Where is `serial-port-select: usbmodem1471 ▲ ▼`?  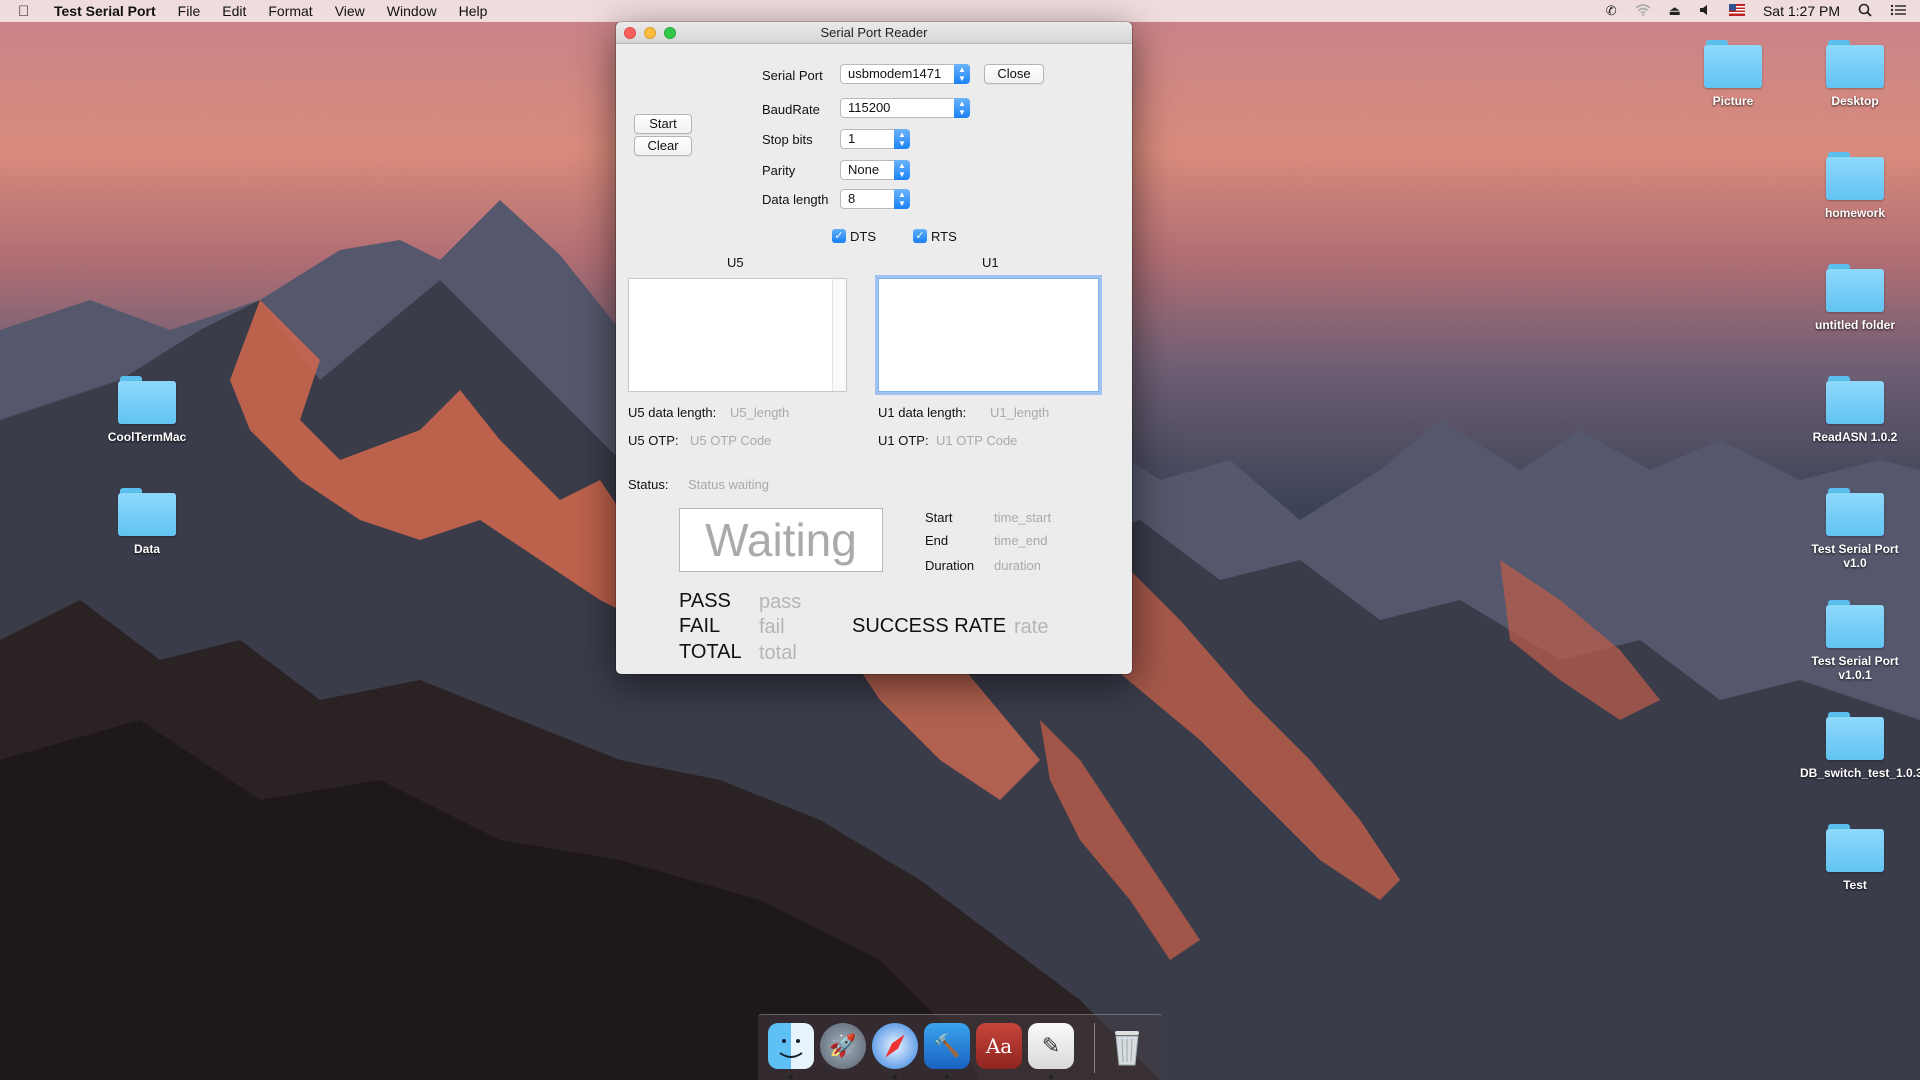
serial-port-select: usbmodem1471 ▲ ▼ is located at coordinates (905, 74).